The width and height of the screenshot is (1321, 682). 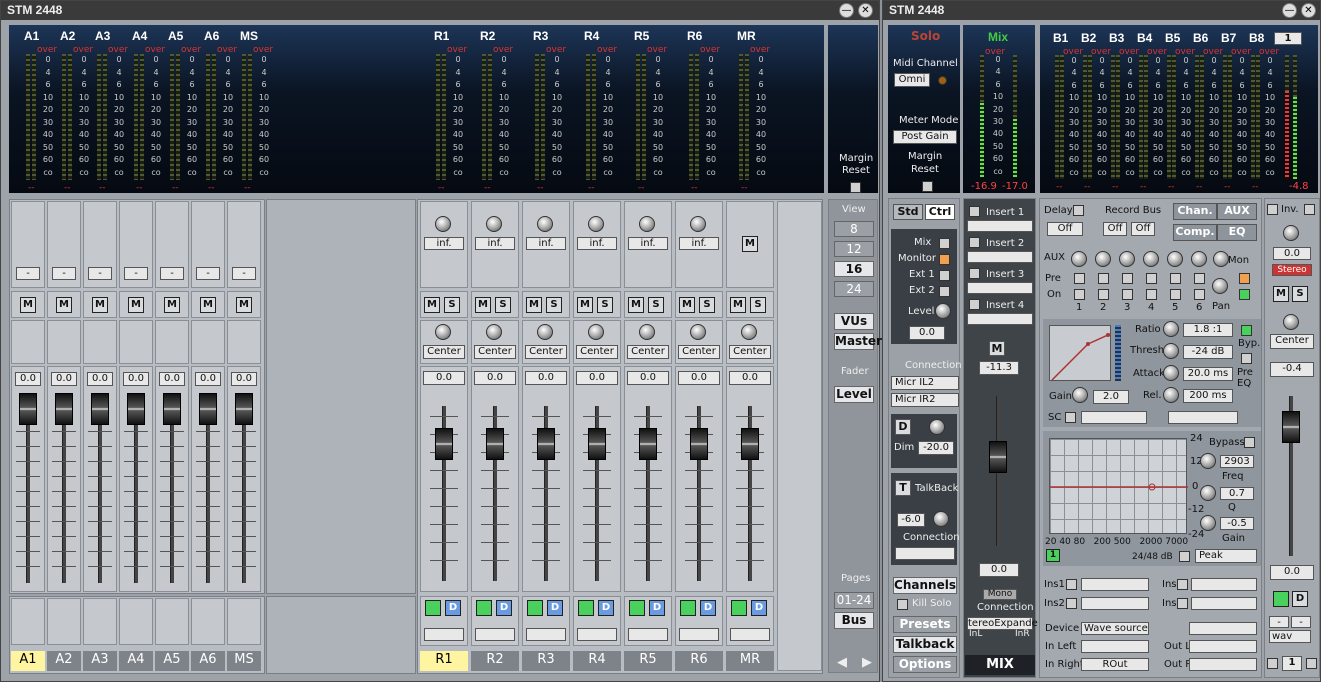 What do you see at coordinates (648, 661) in the screenshot?
I see `rec-select-button: R5` at bounding box center [648, 661].